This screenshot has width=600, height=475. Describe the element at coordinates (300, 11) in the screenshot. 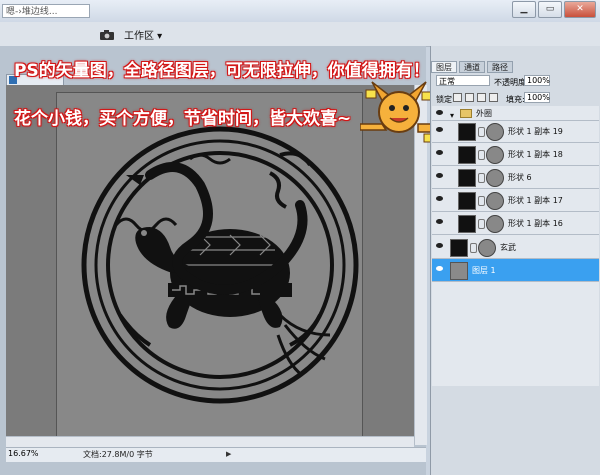

I see `title-bar` at that location.